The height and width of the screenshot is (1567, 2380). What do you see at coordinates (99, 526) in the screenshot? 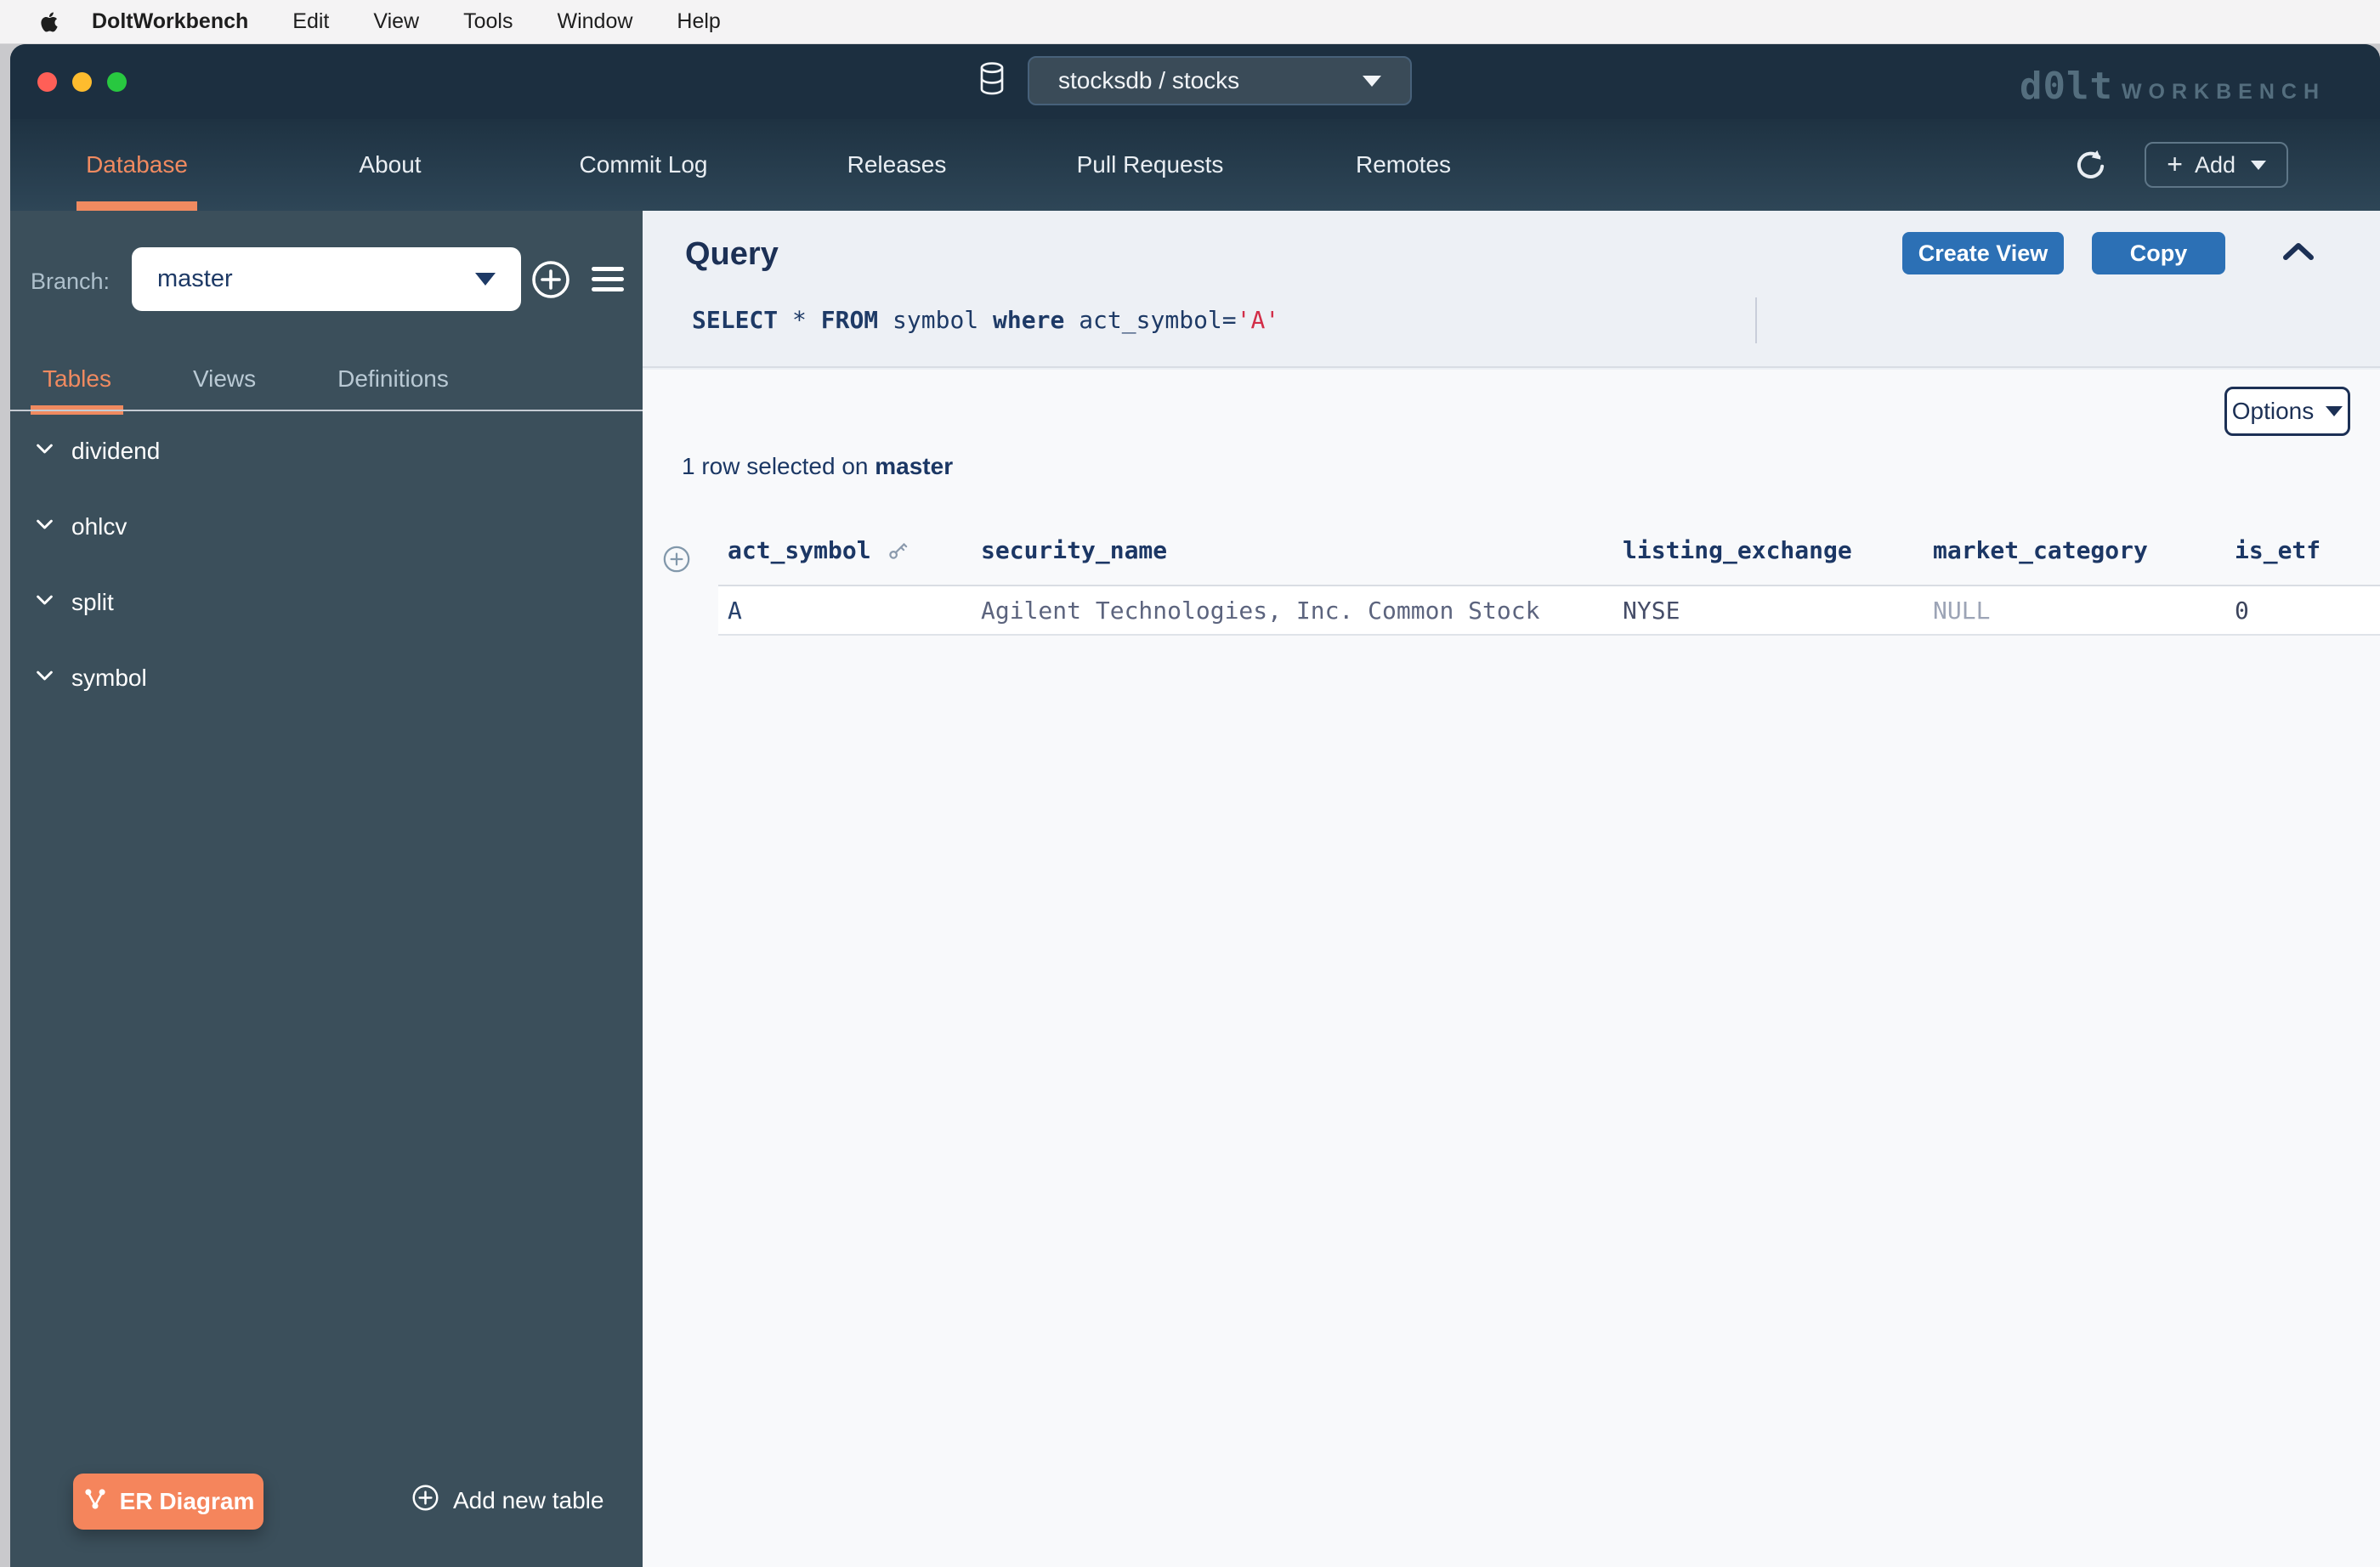
I see `table-item-label: ohlcv` at bounding box center [99, 526].